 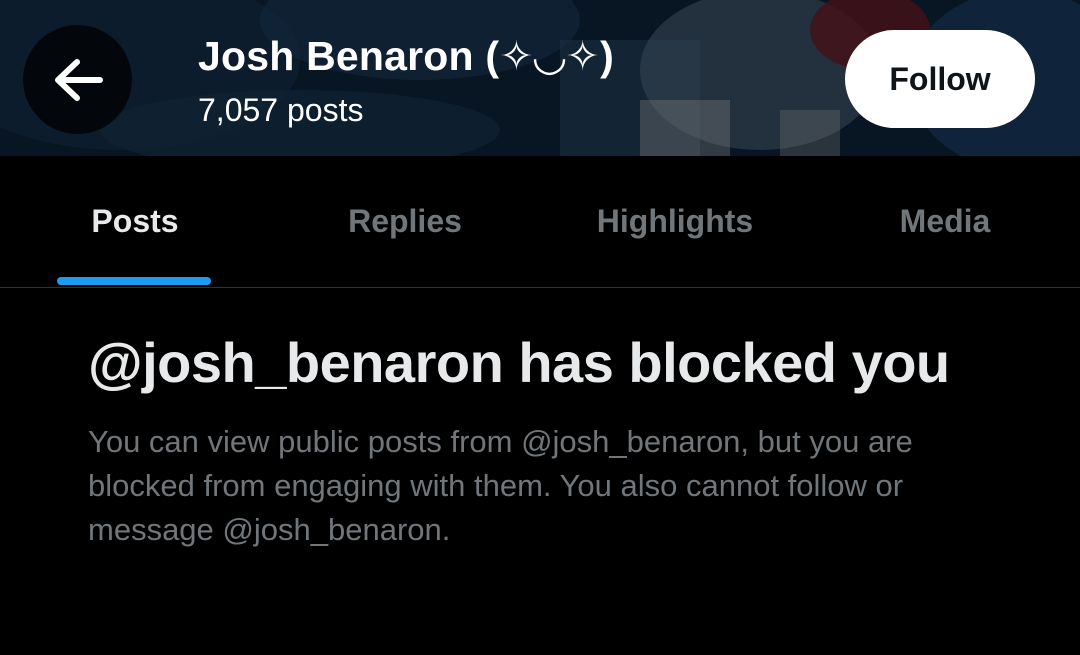 What do you see at coordinates (134, 281) in the screenshot?
I see `active-tab-indicator` at bounding box center [134, 281].